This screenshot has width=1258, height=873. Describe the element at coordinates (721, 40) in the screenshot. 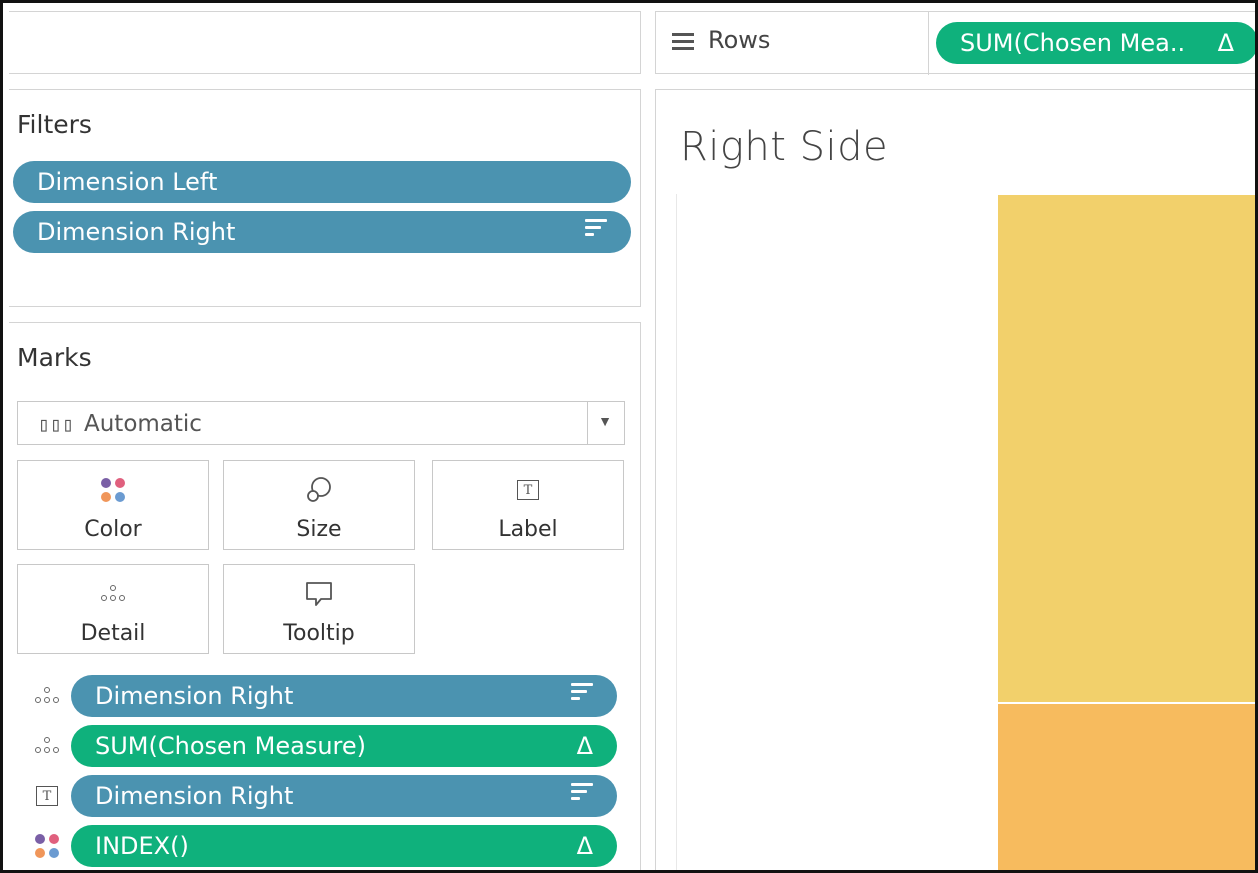

I see `rows-shelf-label: Rows` at that location.